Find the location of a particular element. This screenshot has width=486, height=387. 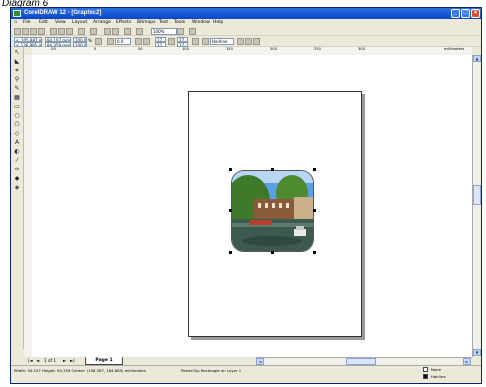

redo-icon is located at coordinates (93, 31).